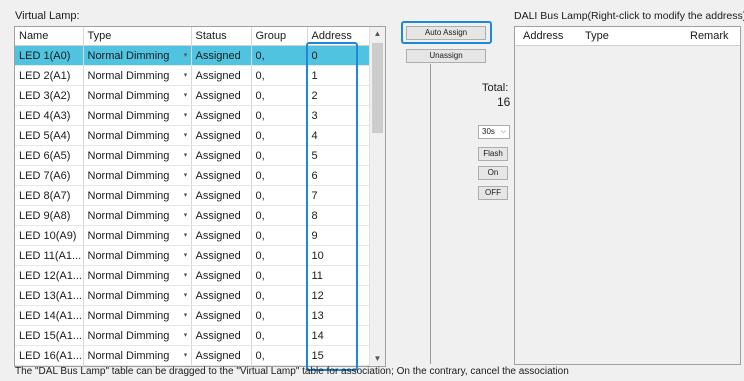 The width and height of the screenshot is (744, 381). I want to click on grid-vertical-scrollbar: ▲ ▼, so click(377, 196).